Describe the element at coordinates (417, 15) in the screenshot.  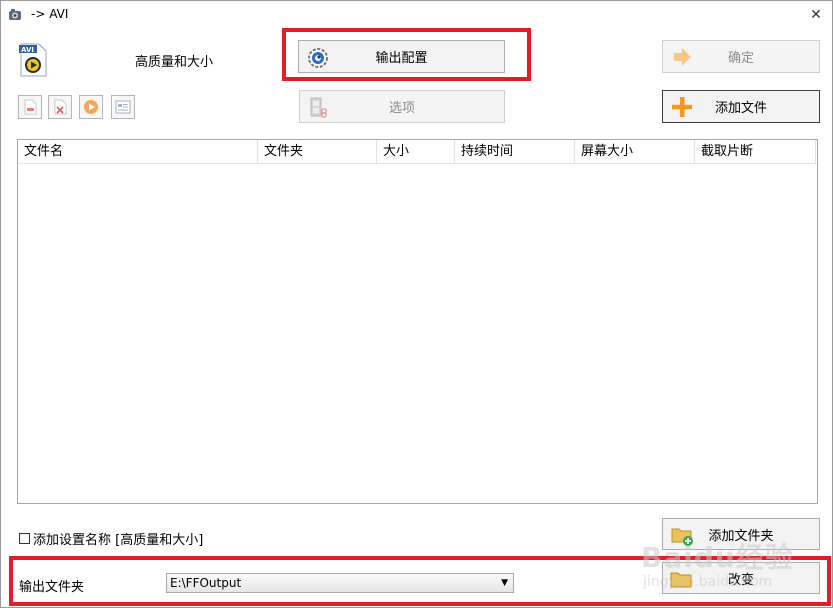
I see `title-bar: -> AVI ✕` at that location.